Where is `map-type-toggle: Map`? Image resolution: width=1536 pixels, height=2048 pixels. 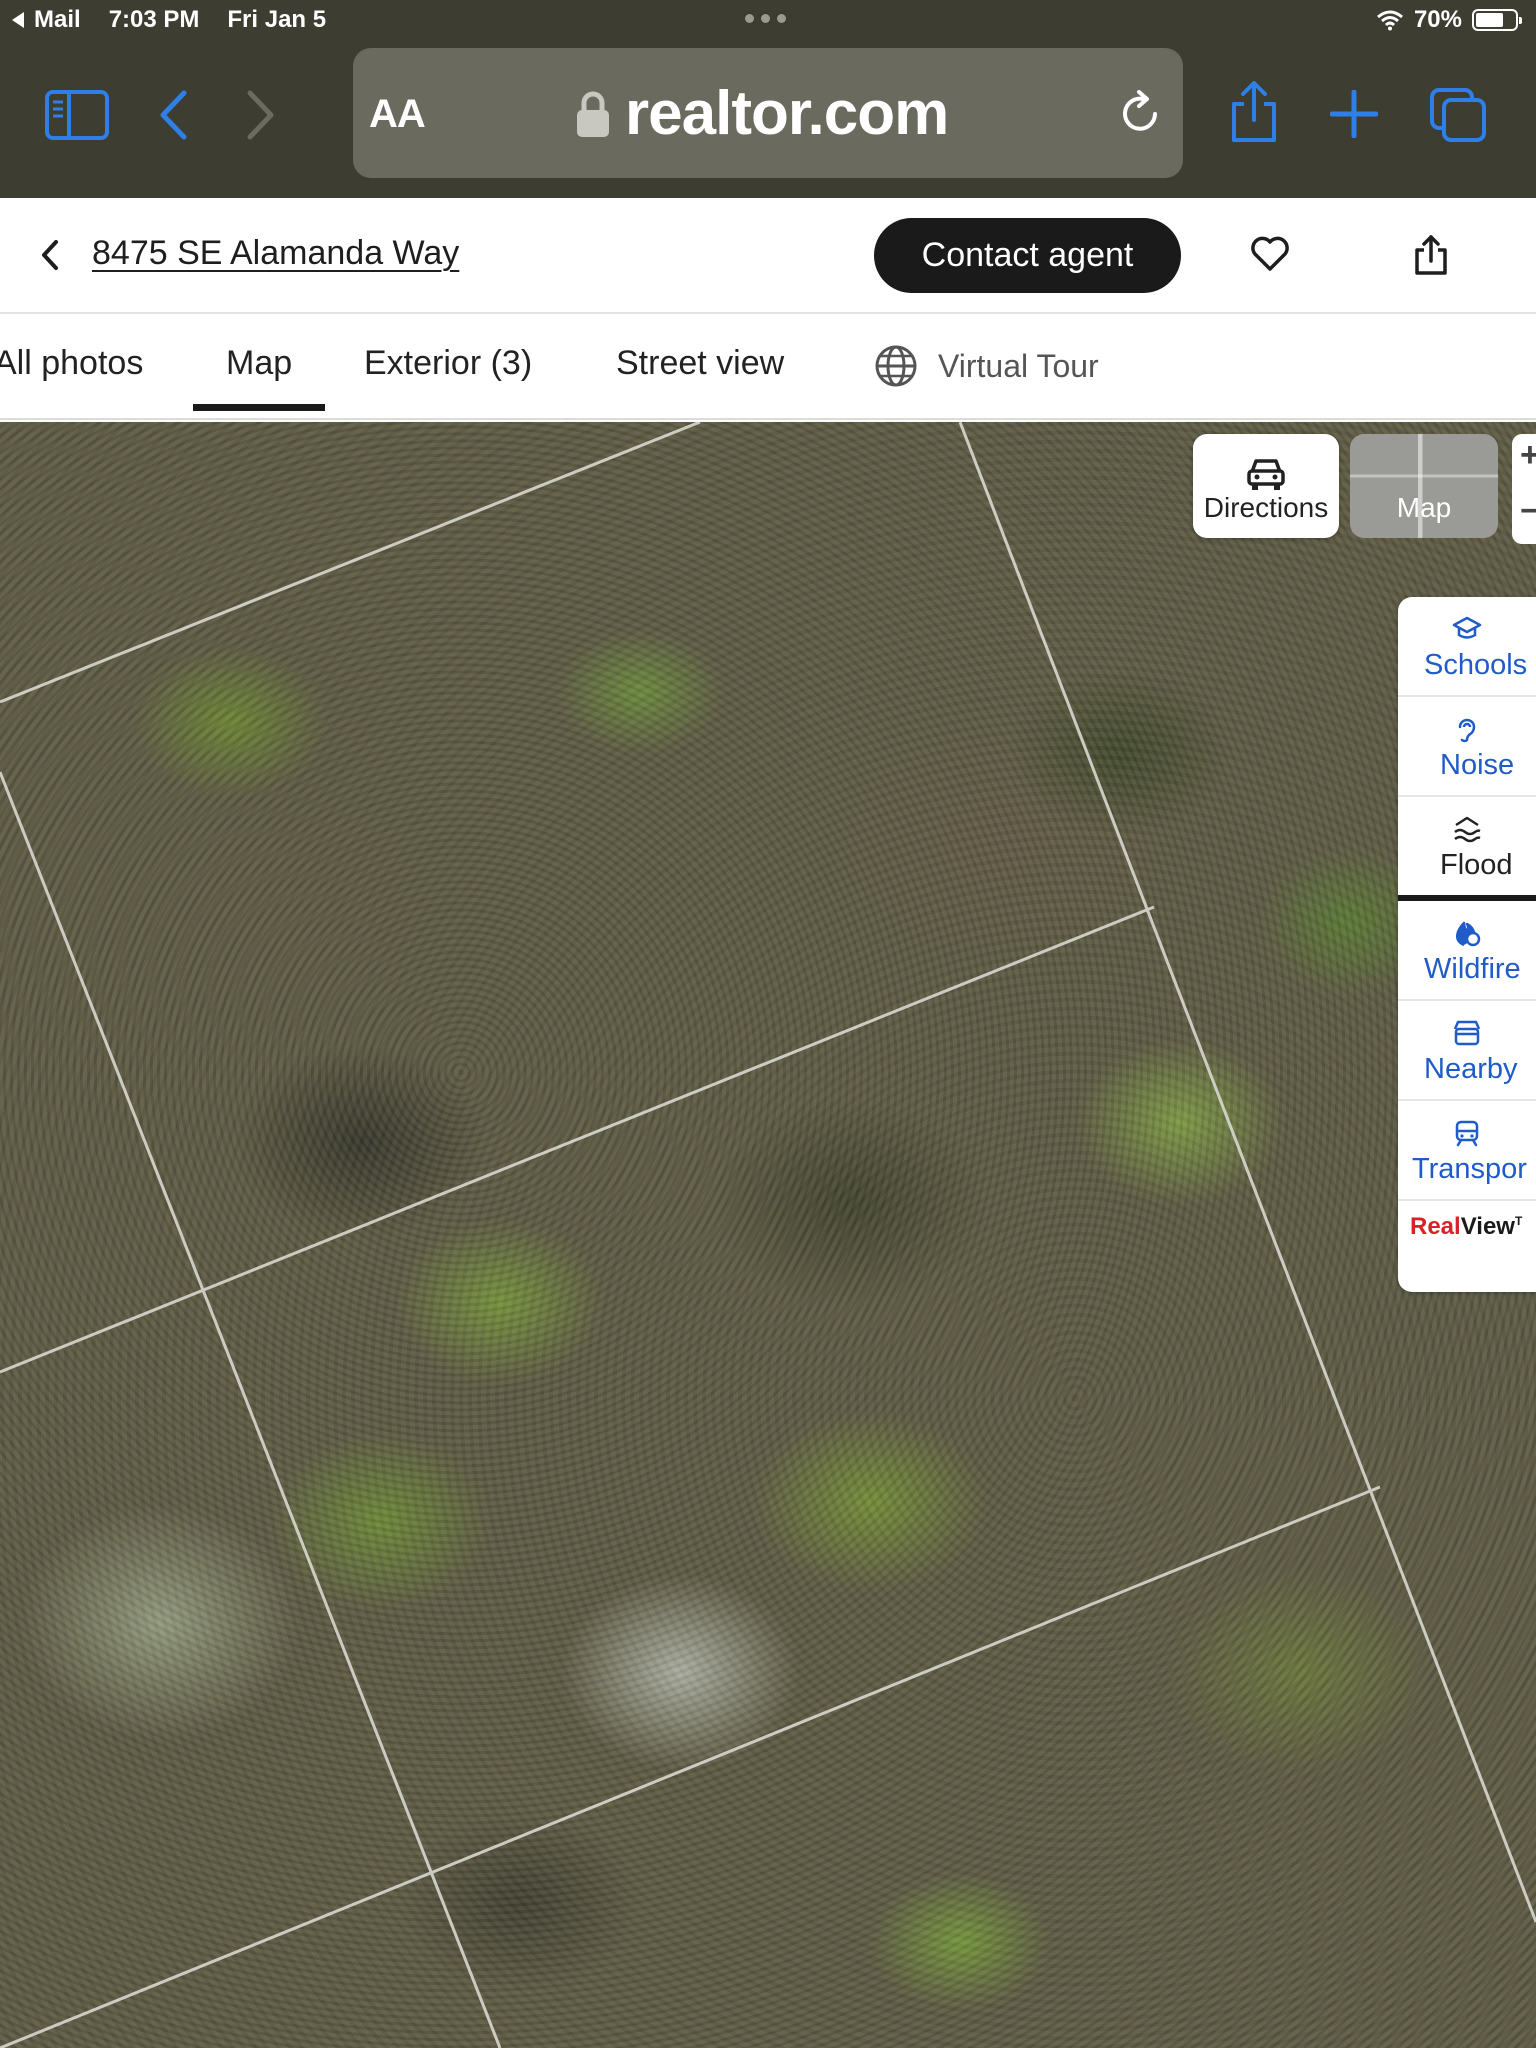 map-type-toggle: Map is located at coordinates (1424, 486).